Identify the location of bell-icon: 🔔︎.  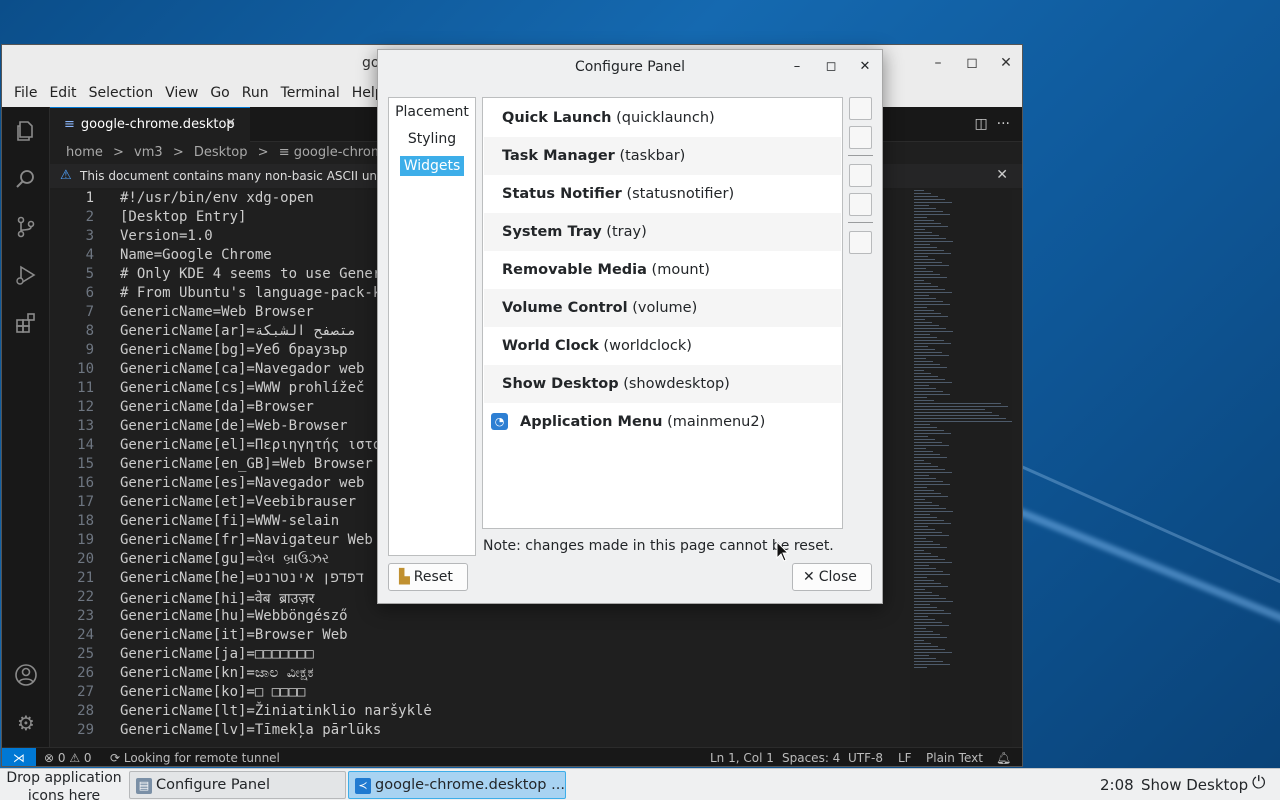
(1003, 758).